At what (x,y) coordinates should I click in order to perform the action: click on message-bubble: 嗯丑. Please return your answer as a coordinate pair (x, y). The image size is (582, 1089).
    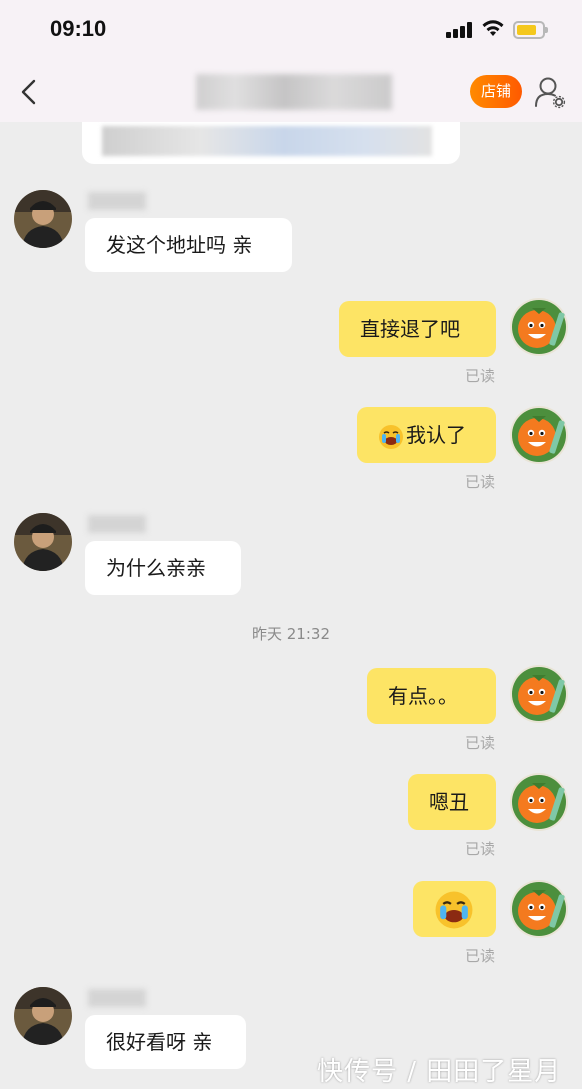
    Looking at the image, I should click on (452, 802).